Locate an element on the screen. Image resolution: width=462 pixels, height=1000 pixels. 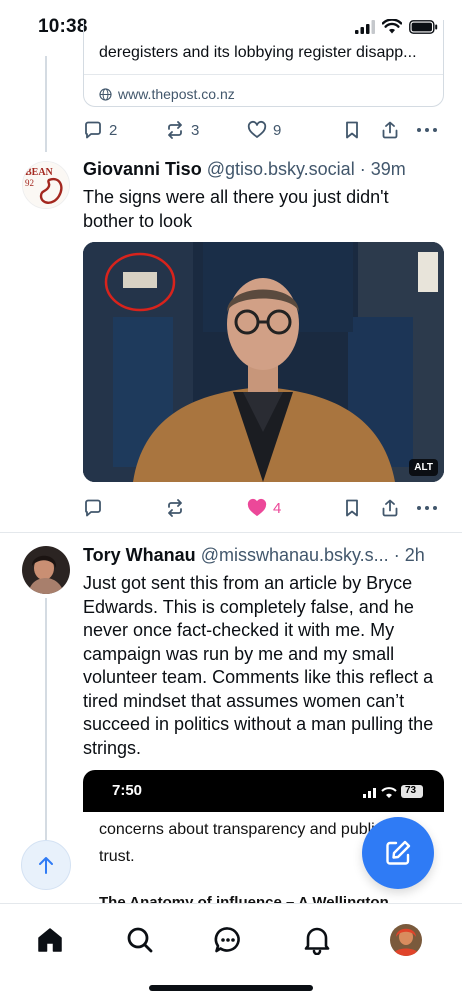
link-card-divider is located at coordinates (263, 74).